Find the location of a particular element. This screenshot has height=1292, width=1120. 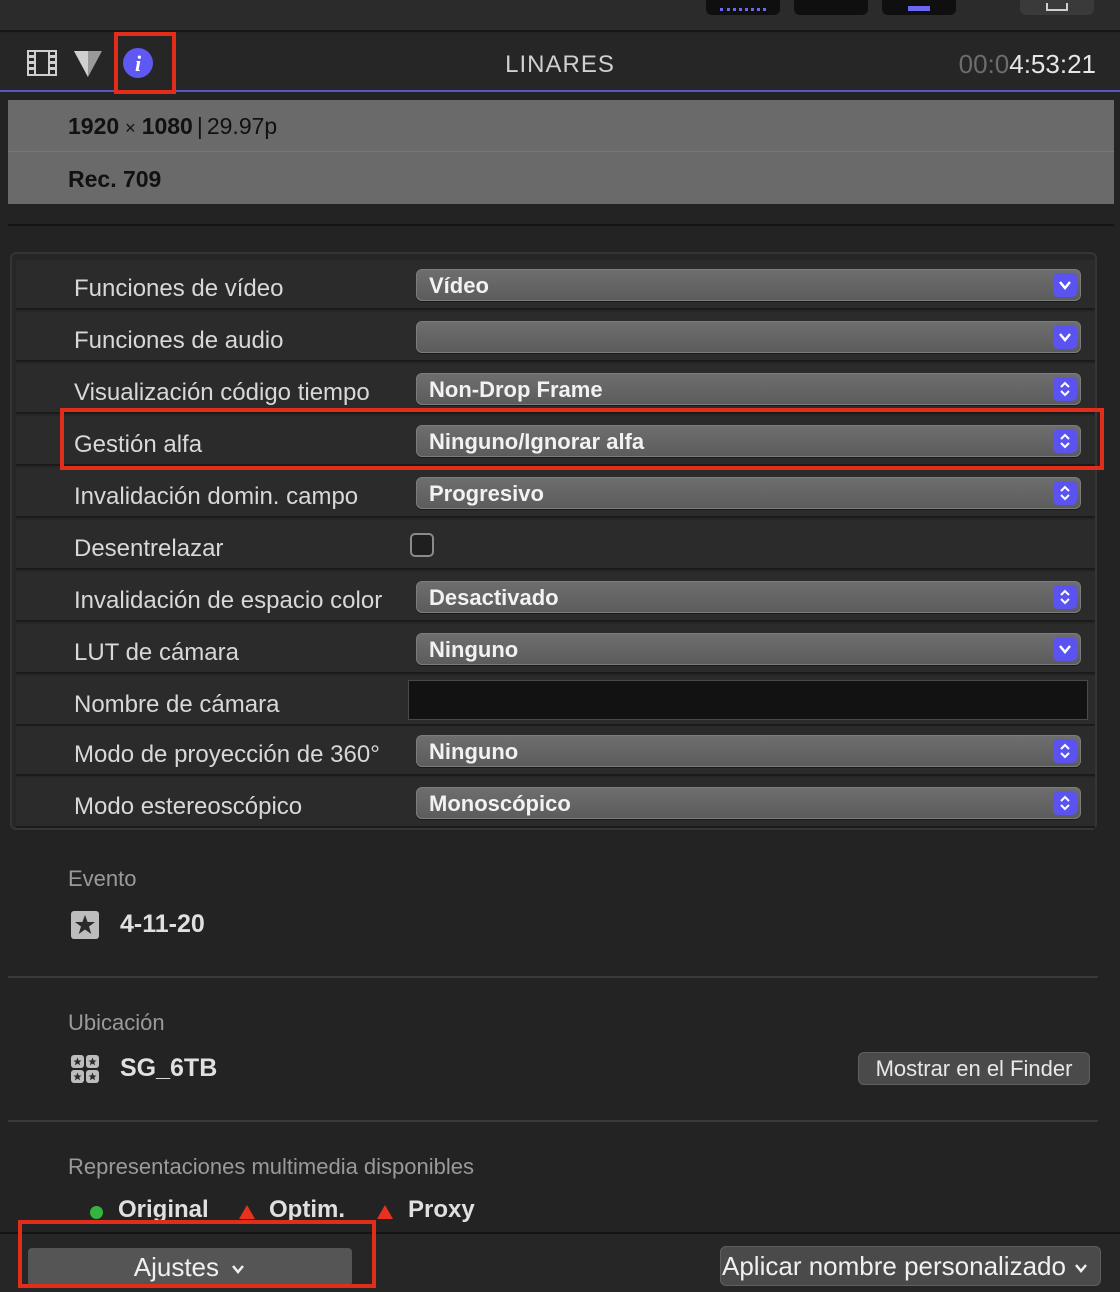

settings-button-highlight is located at coordinates (197, 1254).